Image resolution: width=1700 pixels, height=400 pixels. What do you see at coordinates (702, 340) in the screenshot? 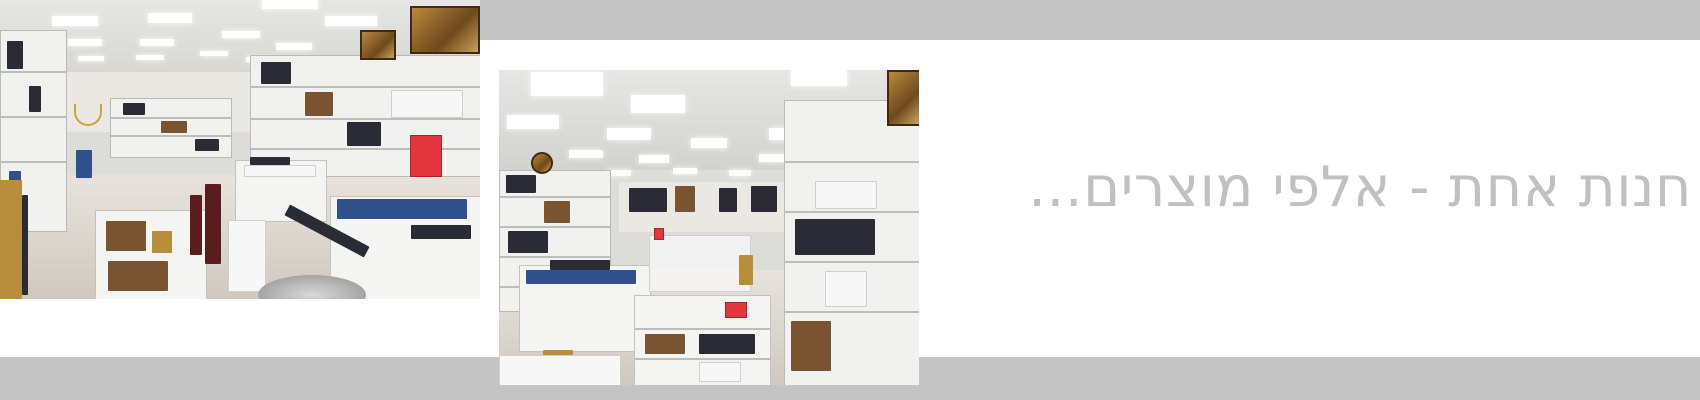
I see `center-display-cabinet` at bounding box center [702, 340].